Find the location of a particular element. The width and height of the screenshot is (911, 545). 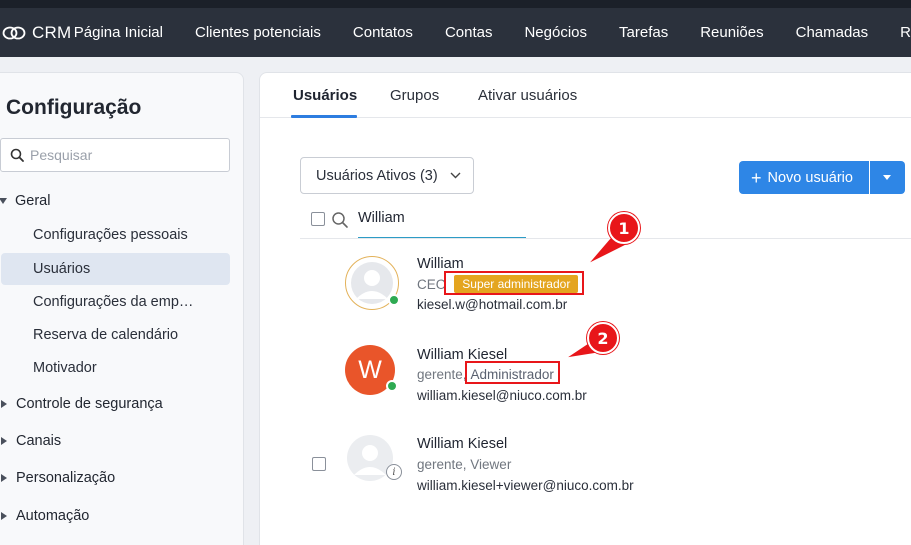

callout-1: 1 is located at coordinates (624, 228).